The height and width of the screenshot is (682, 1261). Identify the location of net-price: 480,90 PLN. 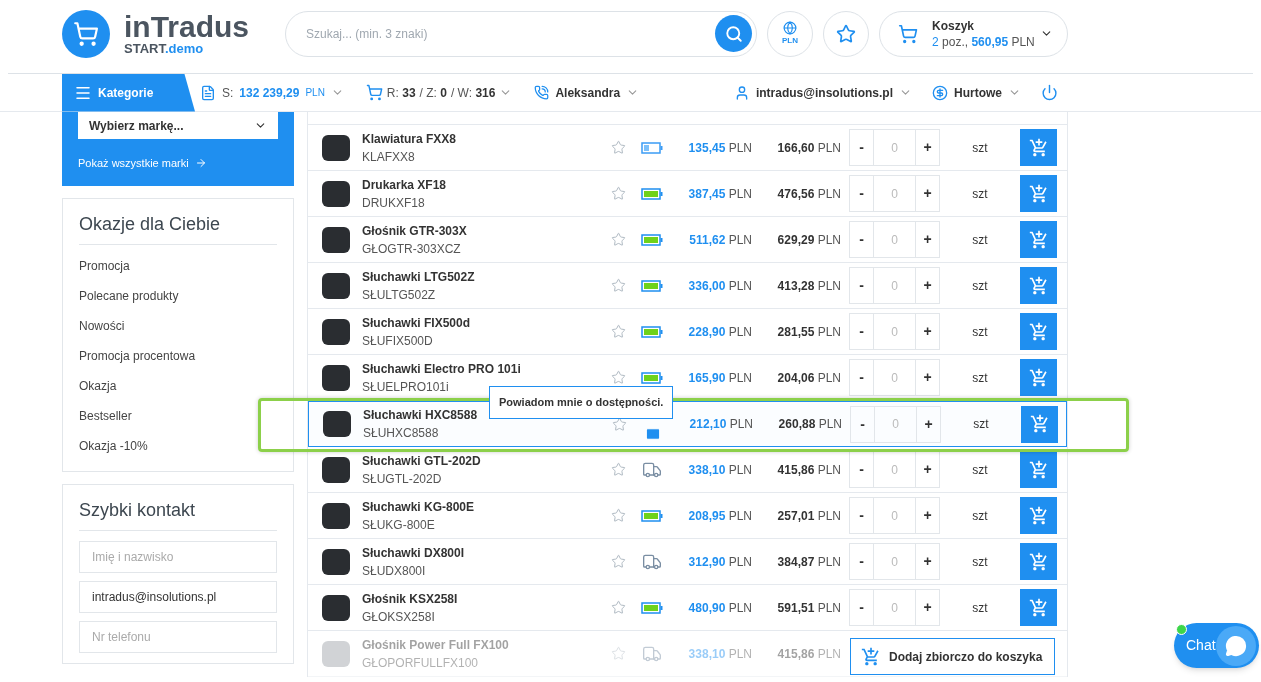
(719, 608).